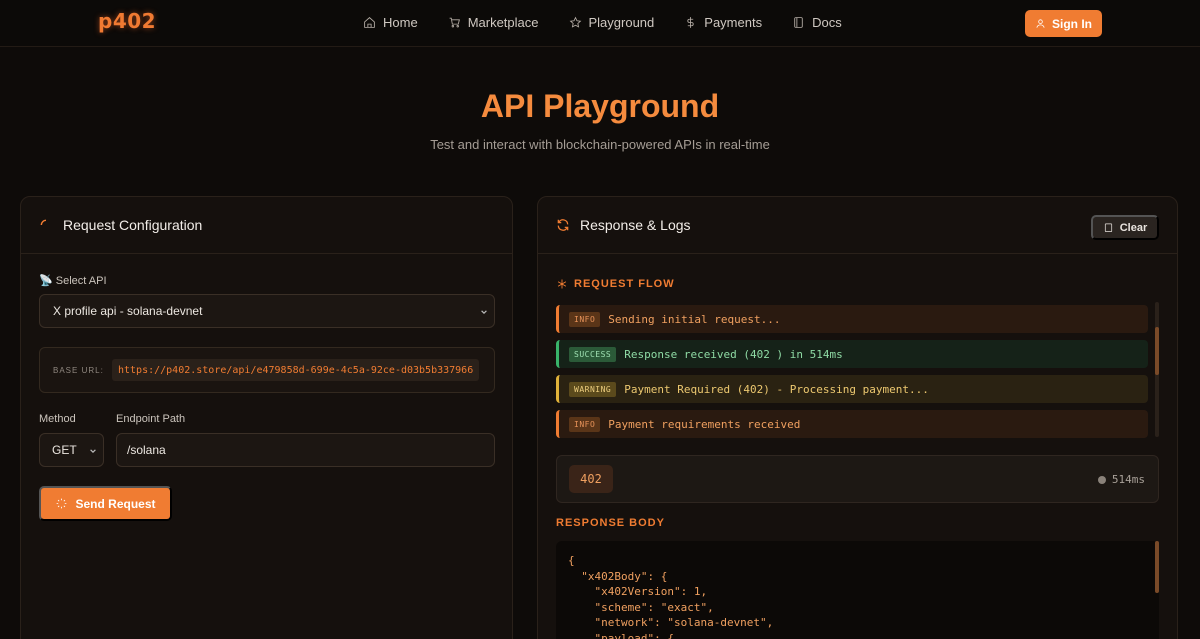 Image resolution: width=1200 pixels, height=639 pixels. I want to click on api-select-value: X profile api - solana-devnet, so click(128, 311).